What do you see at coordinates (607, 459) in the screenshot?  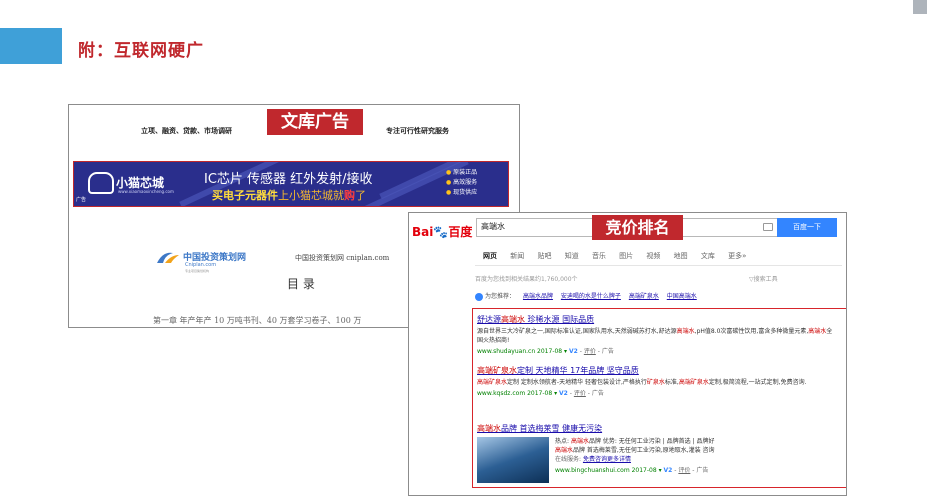 I see `consult-link: 免费咨询更多详情` at bounding box center [607, 459].